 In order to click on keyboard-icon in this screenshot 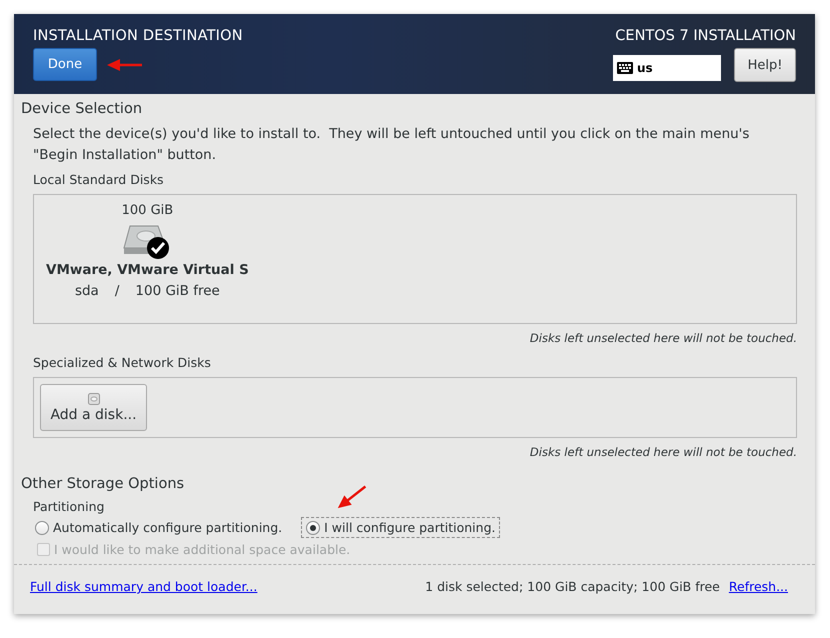, I will do `click(625, 68)`.